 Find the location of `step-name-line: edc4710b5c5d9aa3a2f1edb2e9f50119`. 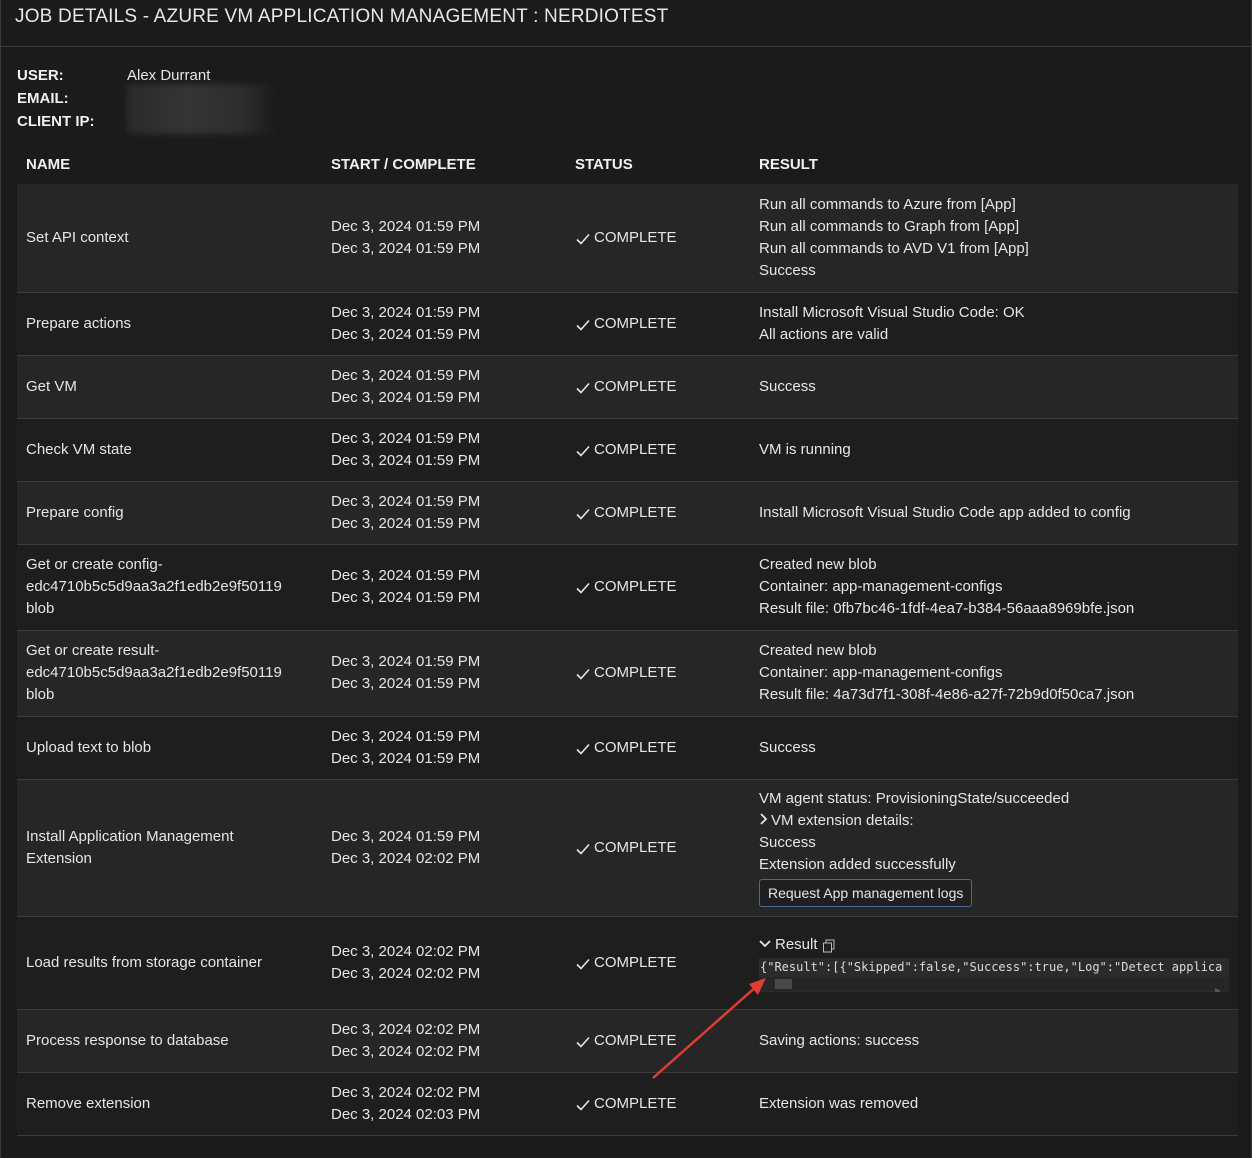

step-name-line: edc4710b5c5d9aa3a2f1edb2e9f50119 is located at coordinates (154, 586).